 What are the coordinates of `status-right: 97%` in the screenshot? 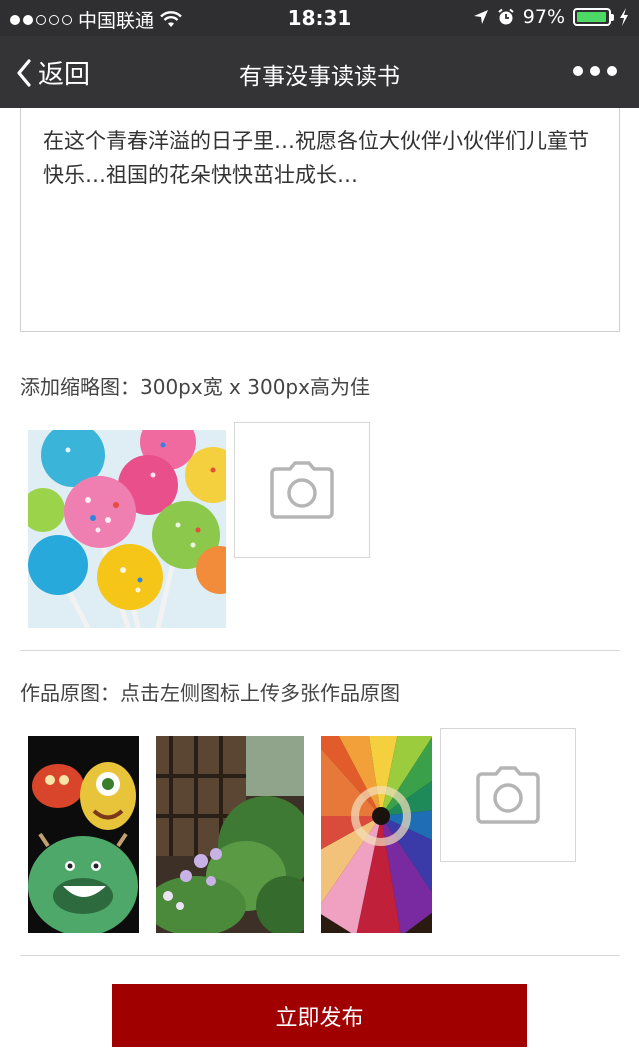 It's located at (551, 17).